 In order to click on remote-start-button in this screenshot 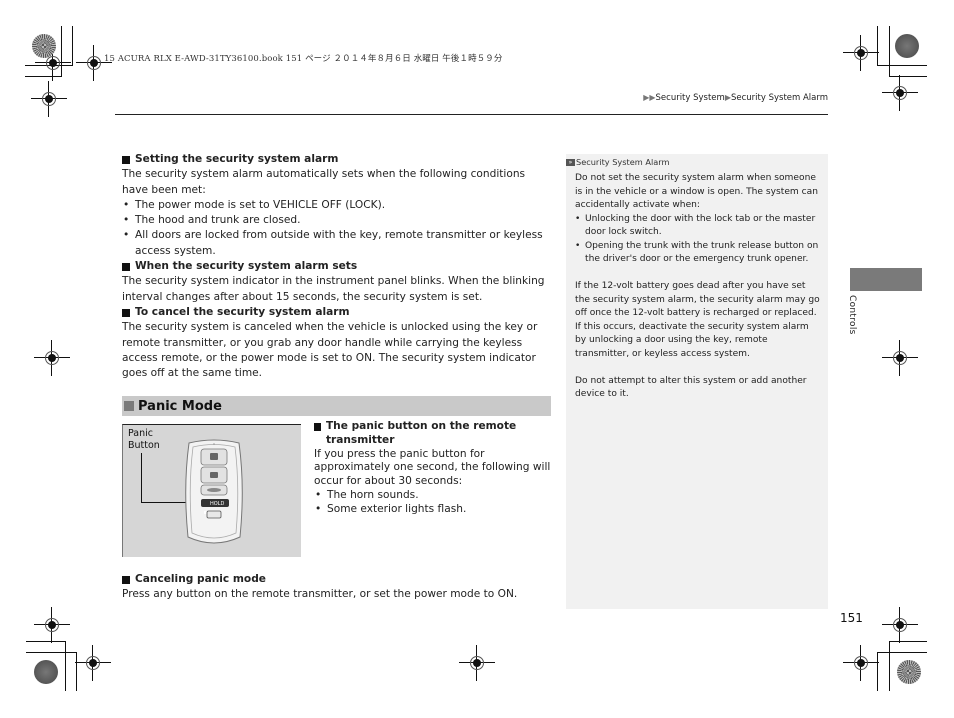, I will do `click(214, 514)`.